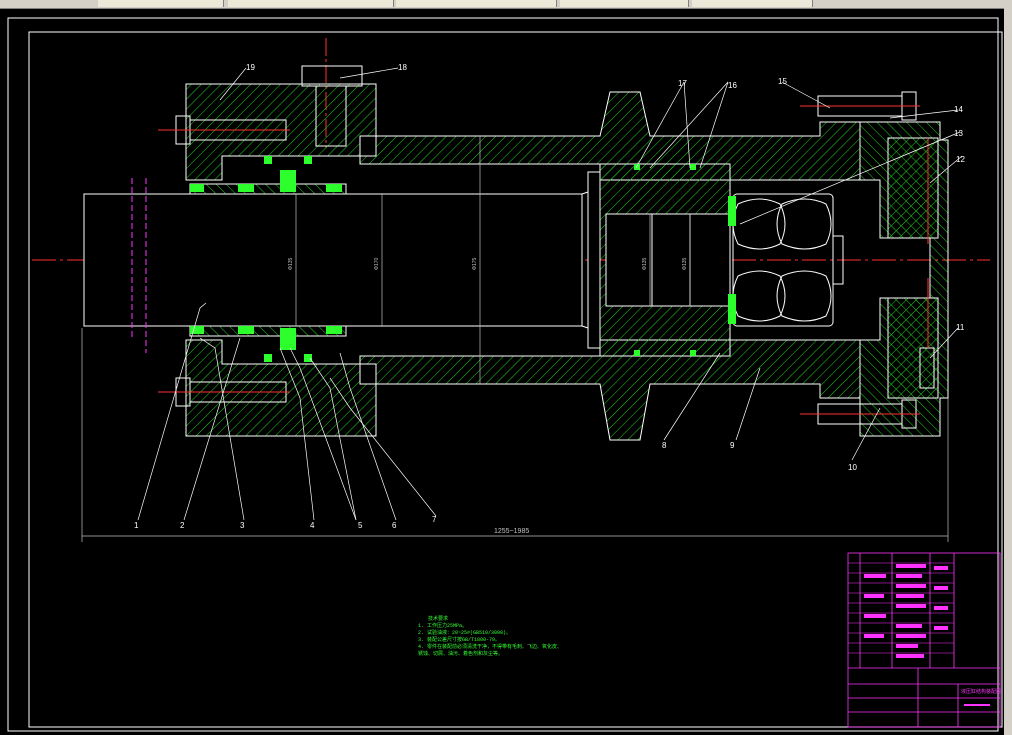 The image size is (1012, 735). Describe the element at coordinates (682, 83) in the screenshot. I see `part-label-17: 17` at that location.